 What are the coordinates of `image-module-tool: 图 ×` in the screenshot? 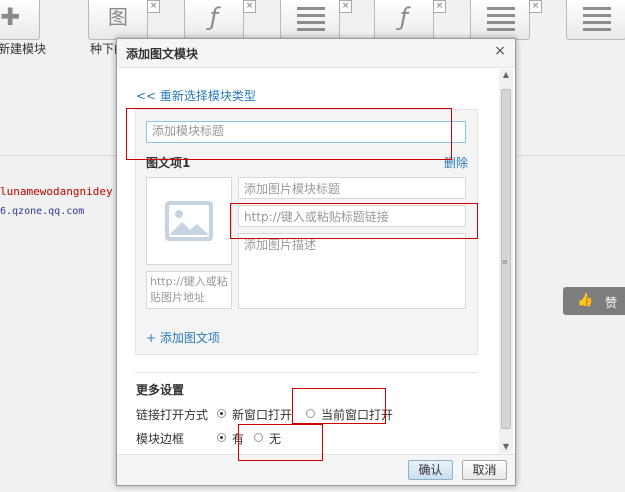 It's located at (124, 20).